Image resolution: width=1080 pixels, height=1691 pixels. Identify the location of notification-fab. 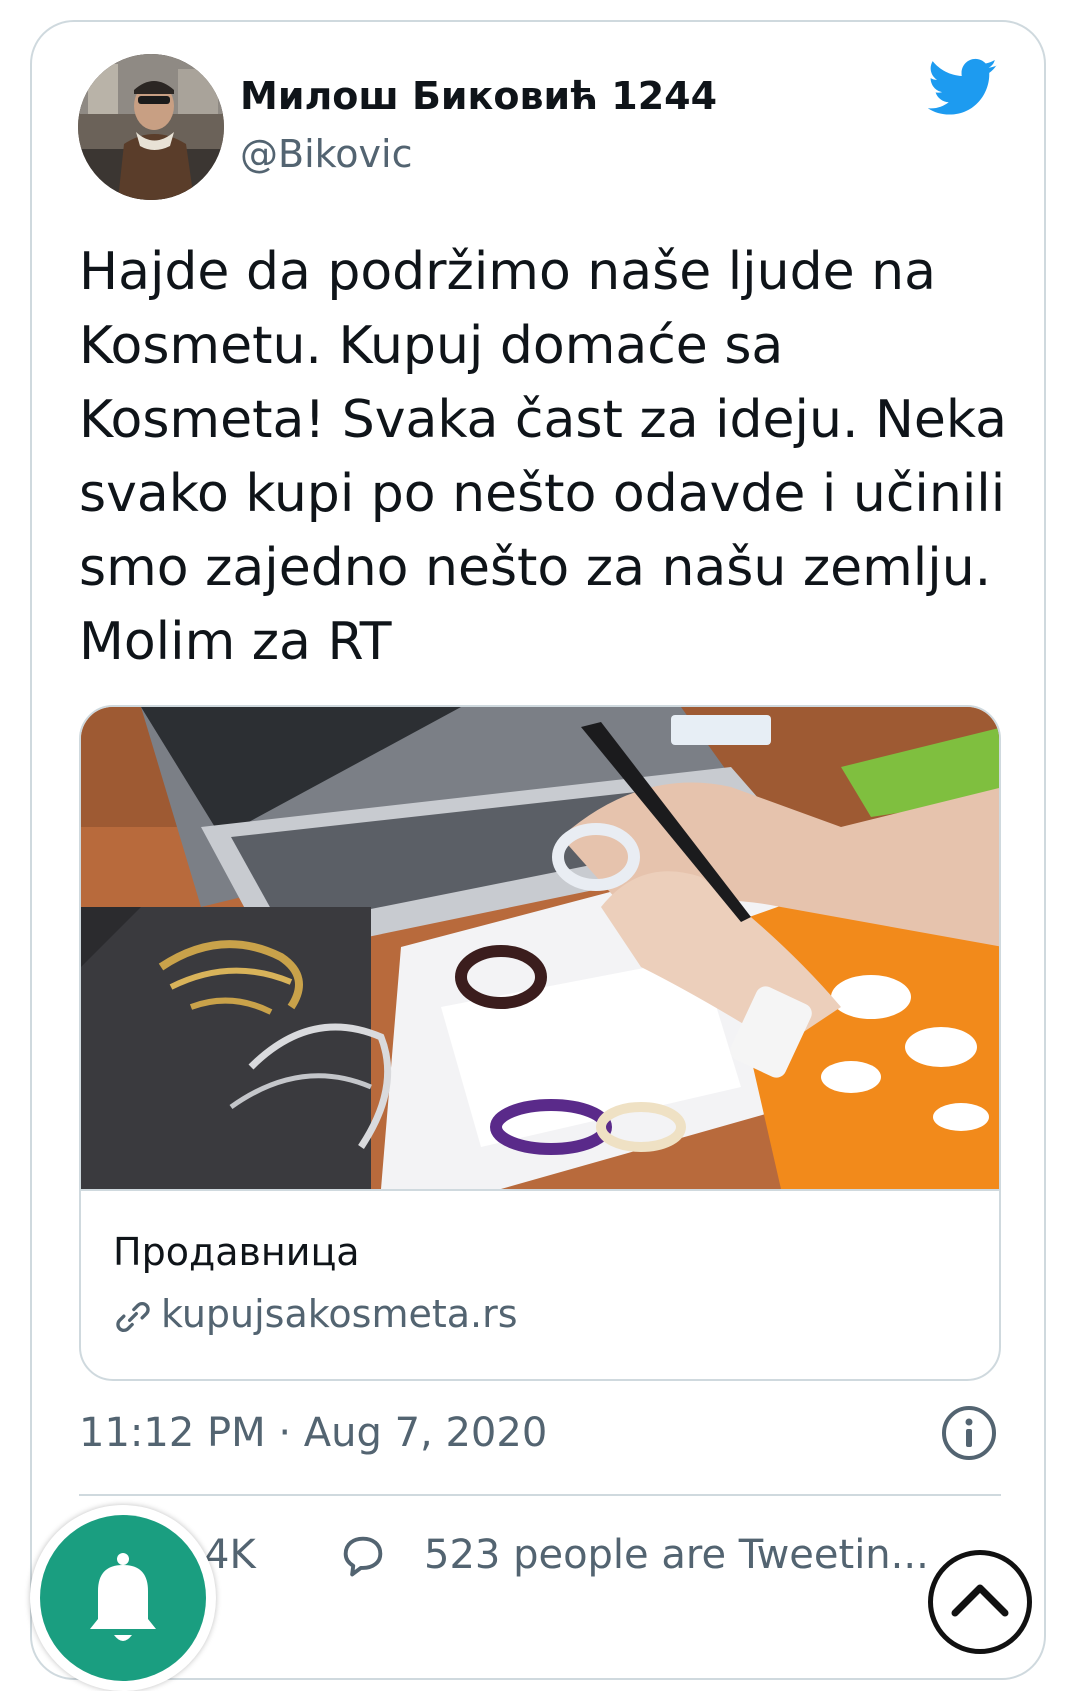
(123, 1598).